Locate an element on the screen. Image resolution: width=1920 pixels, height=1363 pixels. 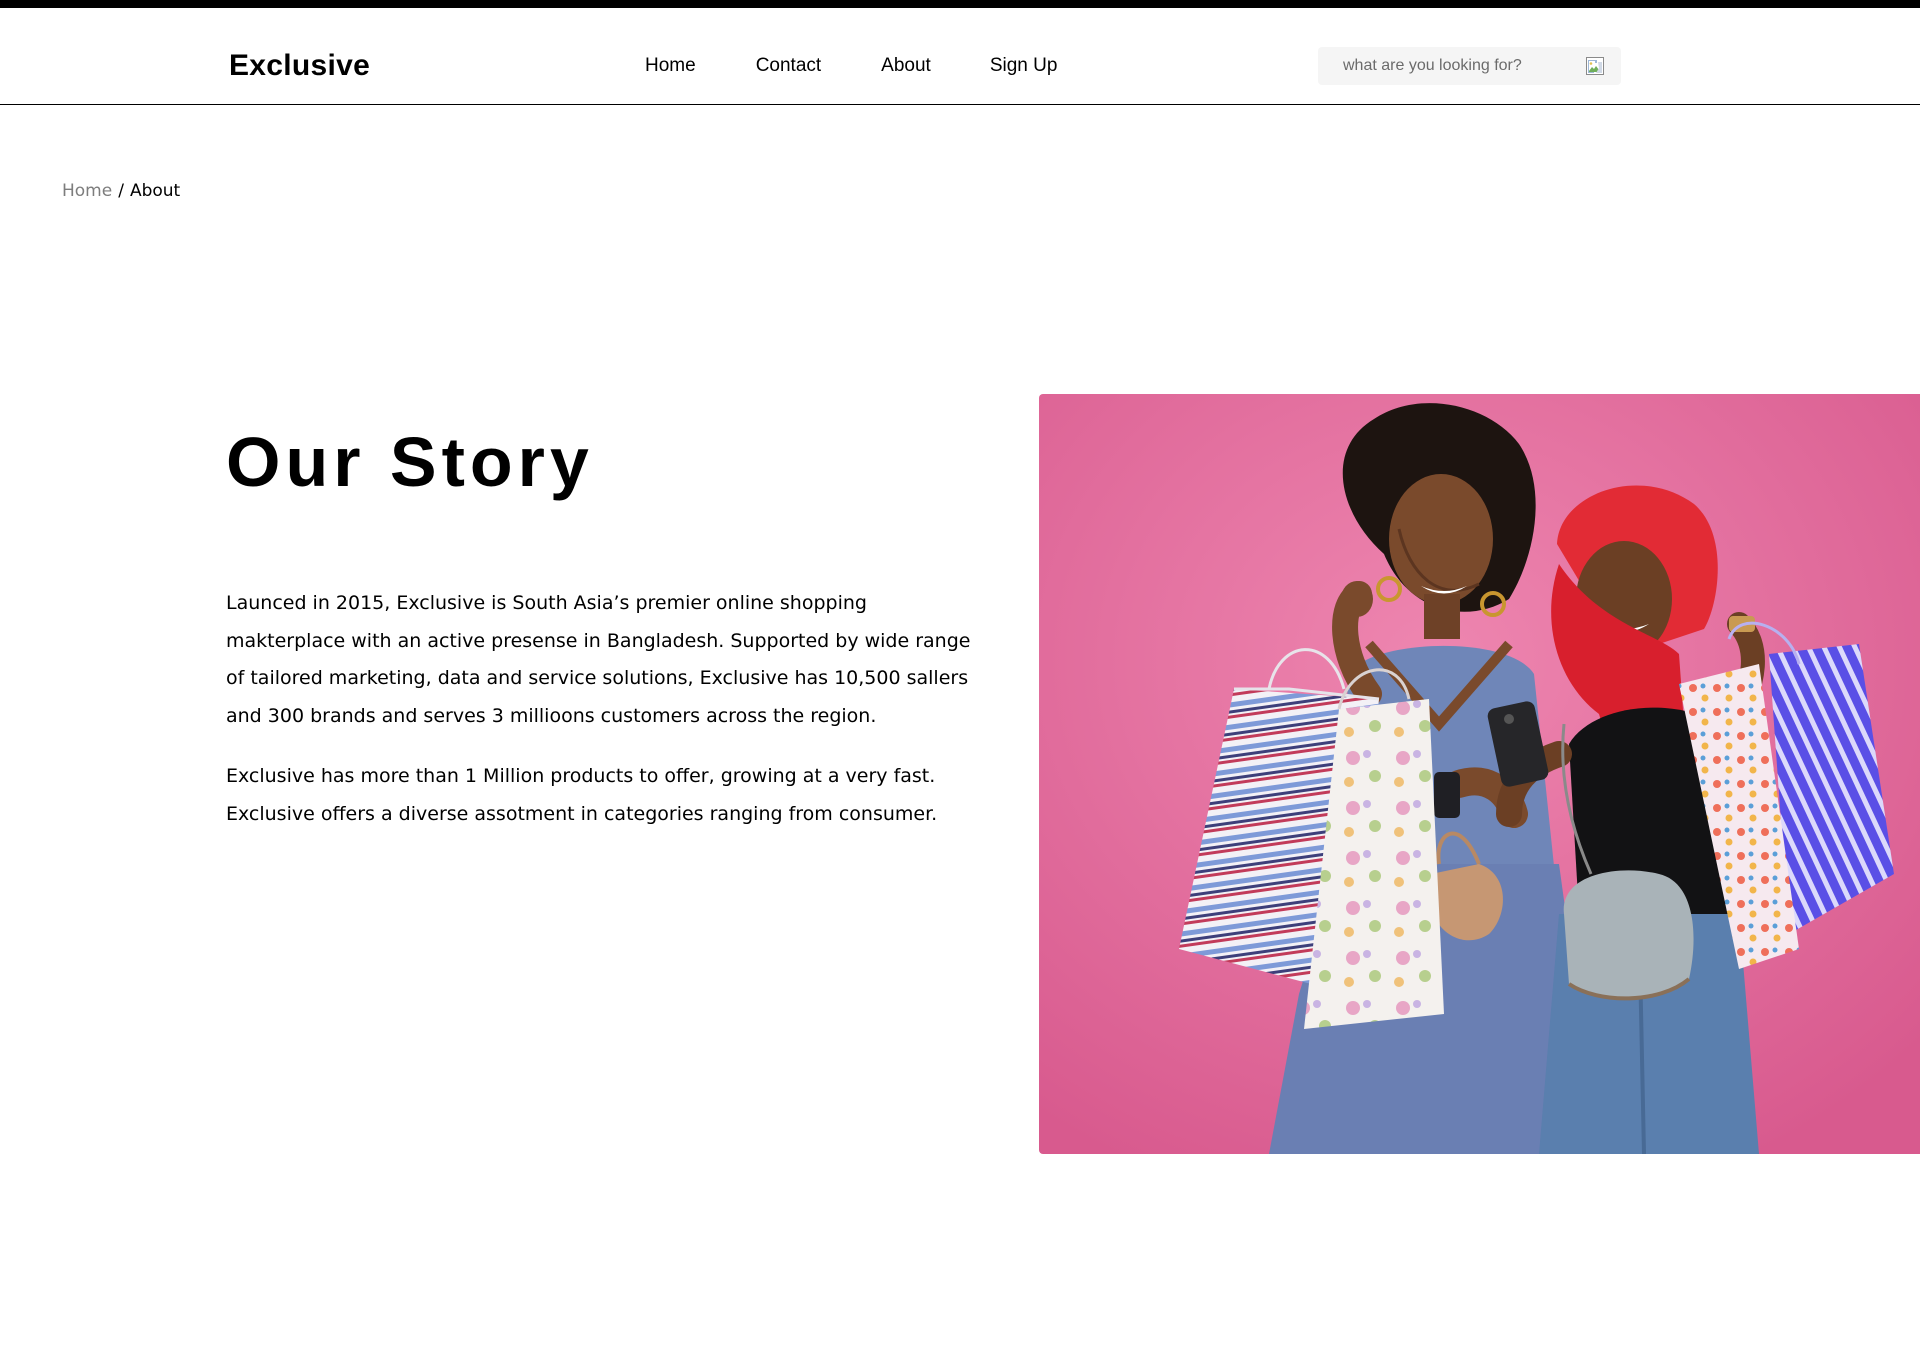
site-header: Exclusive Home Contact About Sign Up is located at coordinates (960, 56).